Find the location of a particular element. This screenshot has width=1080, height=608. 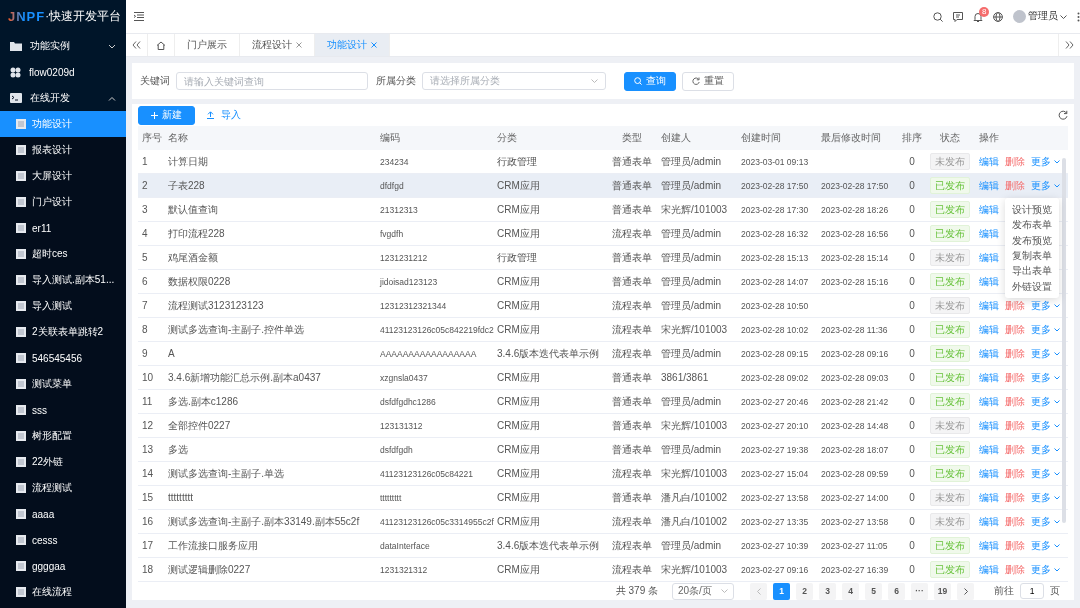

table-cell: 41123123126c05c842219fdc2 is located at coordinates (437, 329).